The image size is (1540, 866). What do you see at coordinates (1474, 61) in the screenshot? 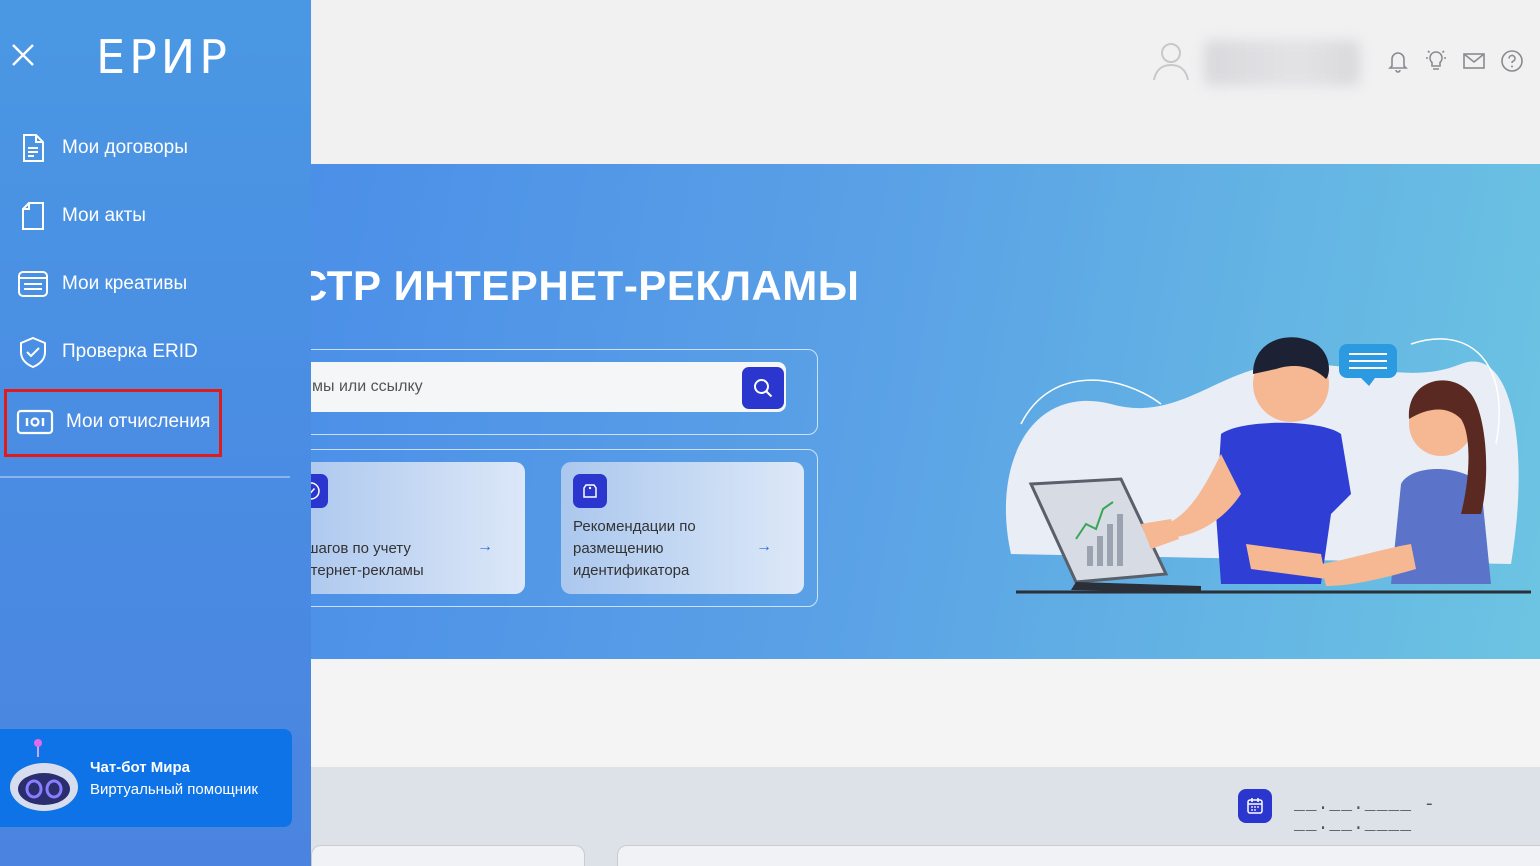
I see `mail-icon` at bounding box center [1474, 61].